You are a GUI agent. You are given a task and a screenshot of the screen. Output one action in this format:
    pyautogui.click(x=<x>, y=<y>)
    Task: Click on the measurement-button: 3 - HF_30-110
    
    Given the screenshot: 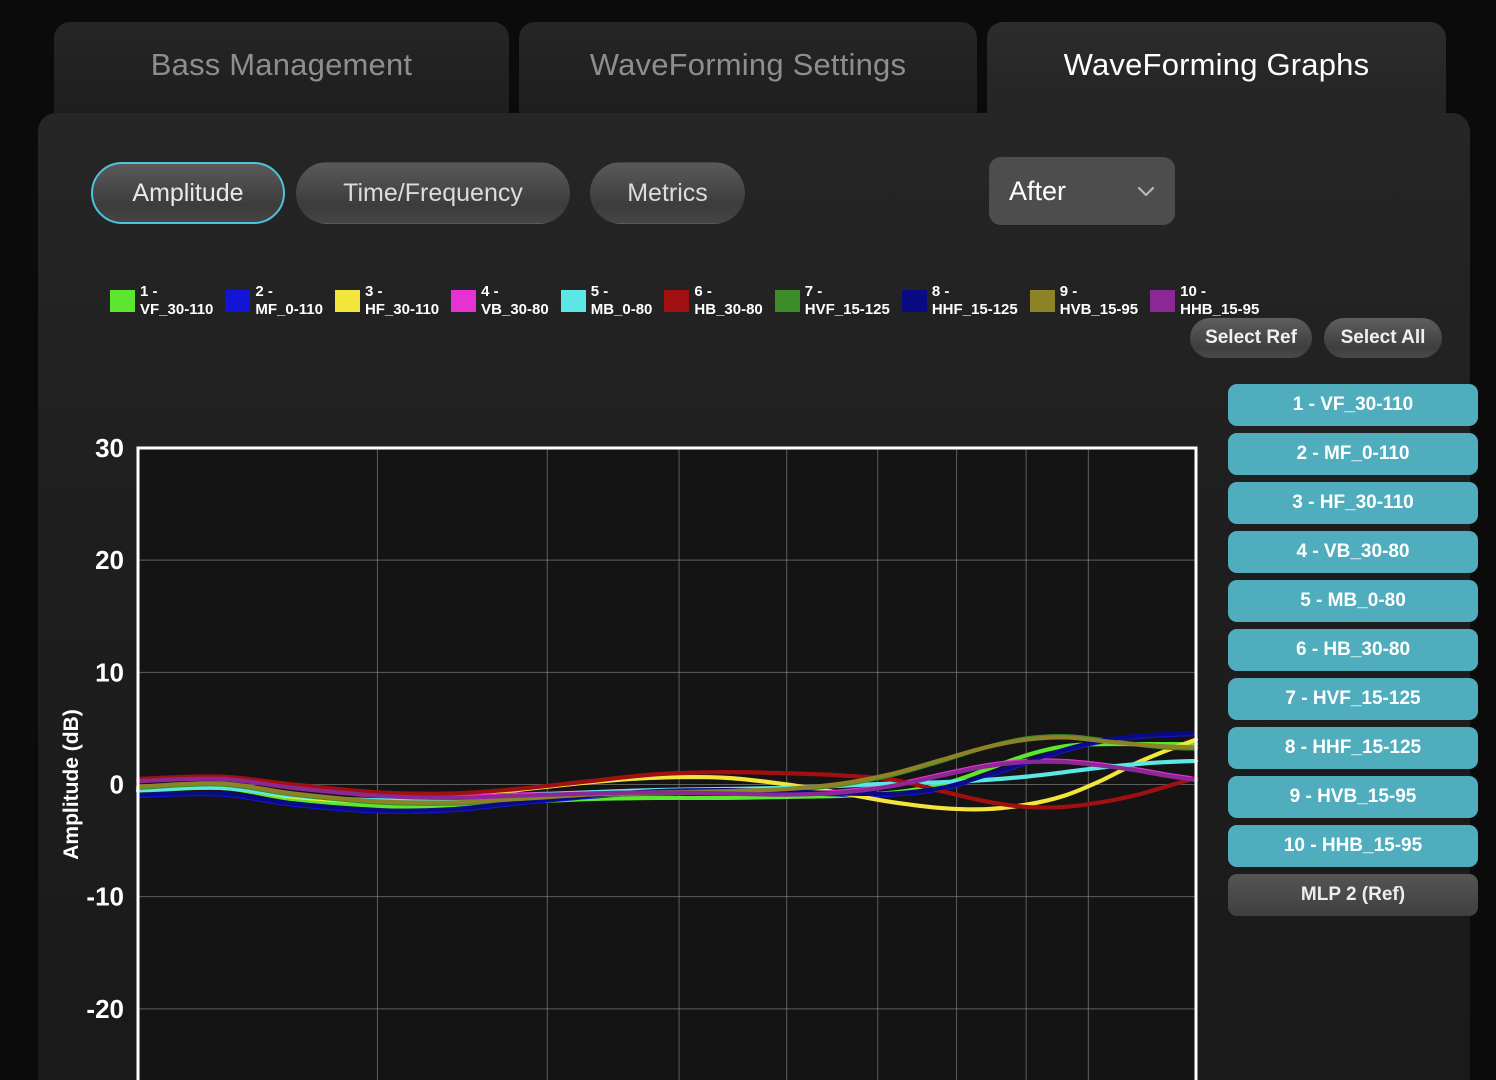 What is the action you would take?
    pyautogui.click(x=1353, y=503)
    